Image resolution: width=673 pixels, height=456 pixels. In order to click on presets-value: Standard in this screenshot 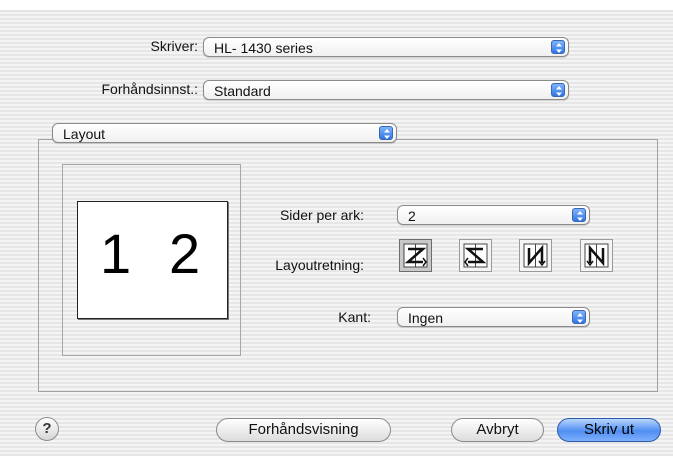, I will do `click(242, 91)`.